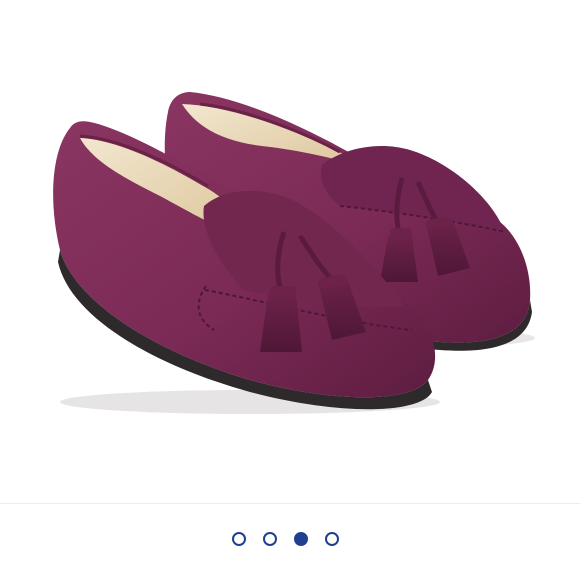  Describe the element at coordinates (285, 539) in the screenshot. I see `pagination-dots` at that location.